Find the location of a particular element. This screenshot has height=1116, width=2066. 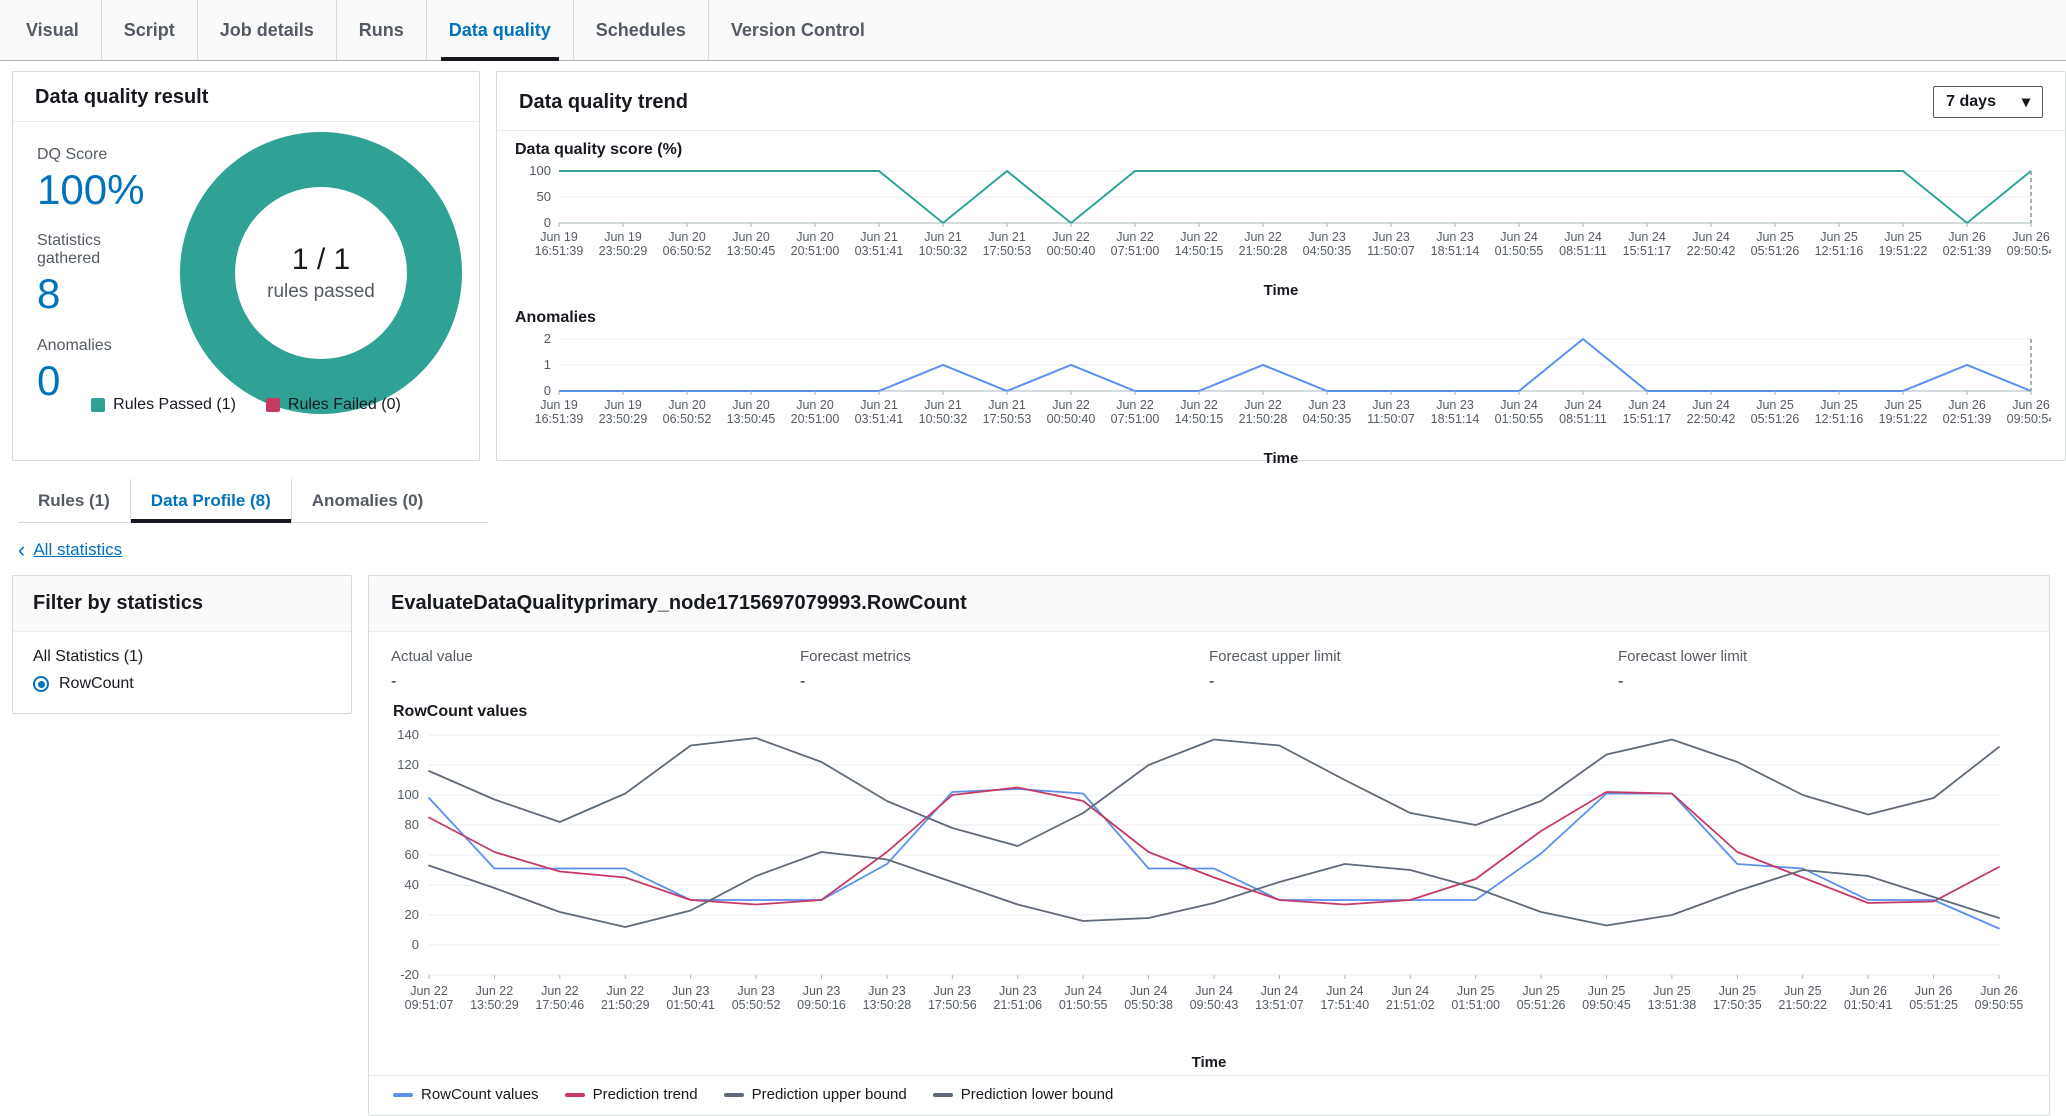

score-chart-title: Data quality score (%) is located at coordinates (599, 149).